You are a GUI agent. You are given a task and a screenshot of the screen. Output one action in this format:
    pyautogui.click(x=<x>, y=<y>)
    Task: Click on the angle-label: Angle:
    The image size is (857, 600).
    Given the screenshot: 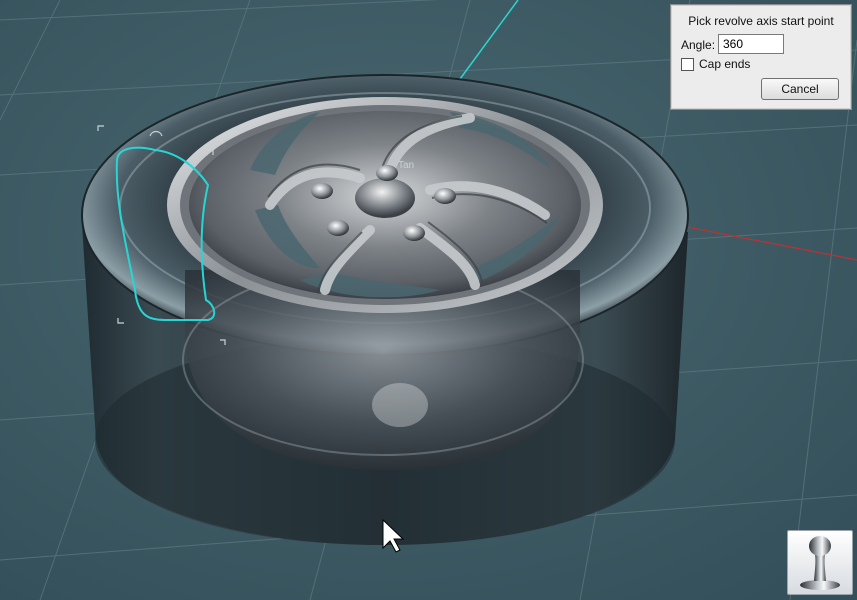 What is the action you would take?
    pyautogui.click(x=698, y=45)
    